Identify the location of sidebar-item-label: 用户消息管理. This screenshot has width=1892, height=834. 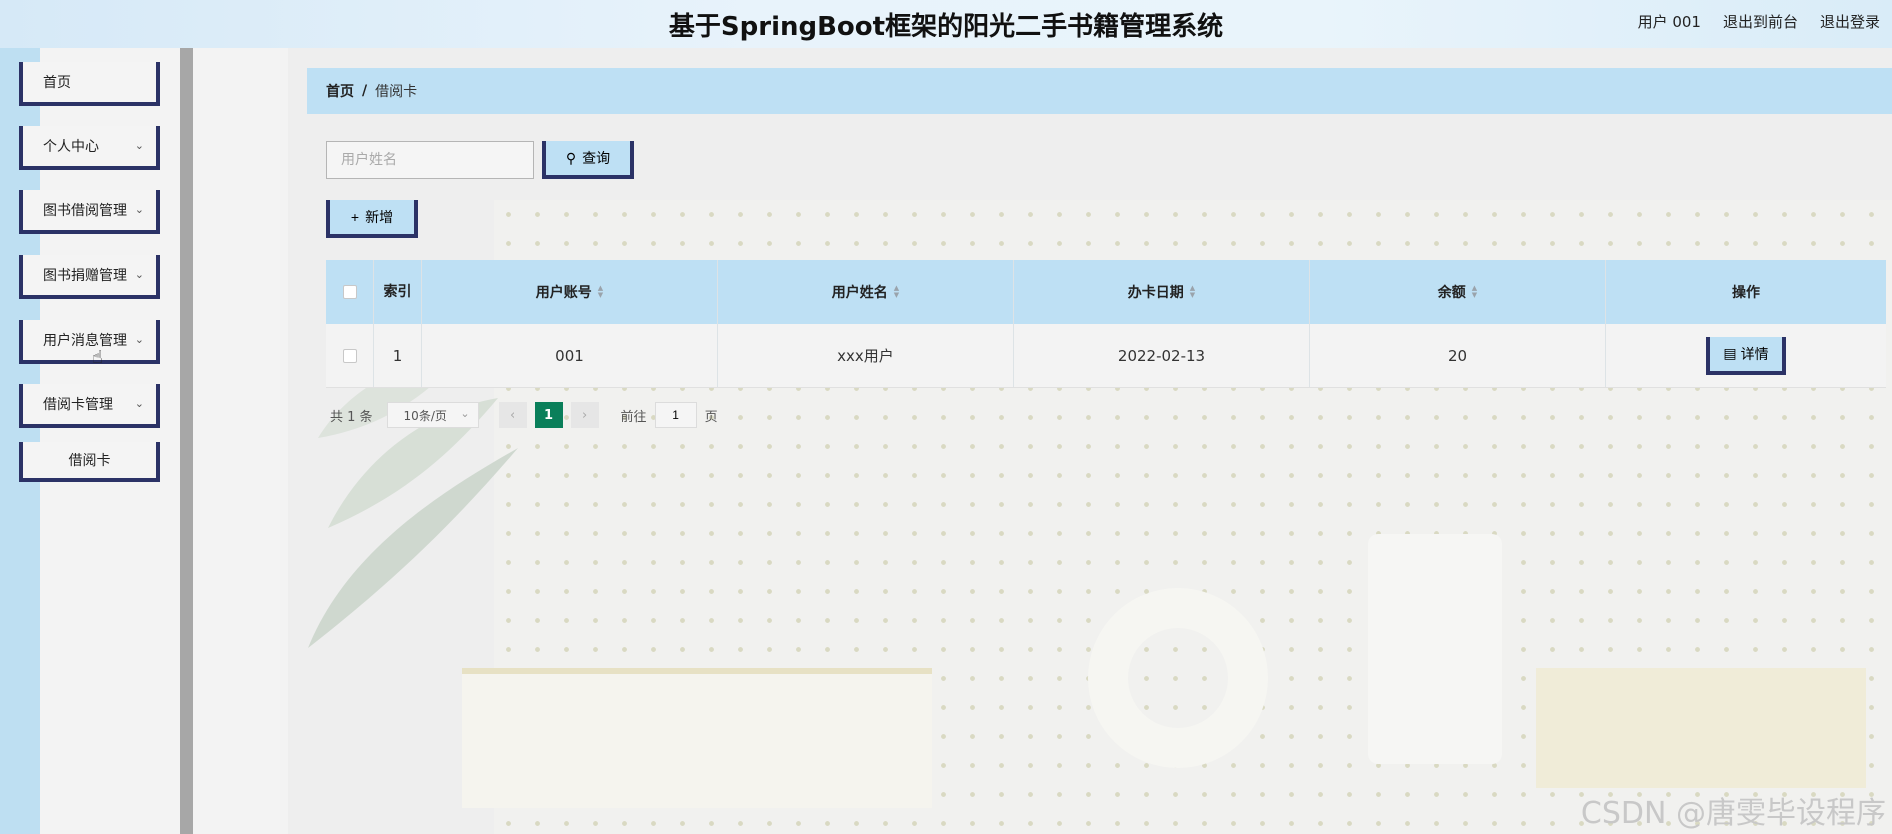
(85, 341).